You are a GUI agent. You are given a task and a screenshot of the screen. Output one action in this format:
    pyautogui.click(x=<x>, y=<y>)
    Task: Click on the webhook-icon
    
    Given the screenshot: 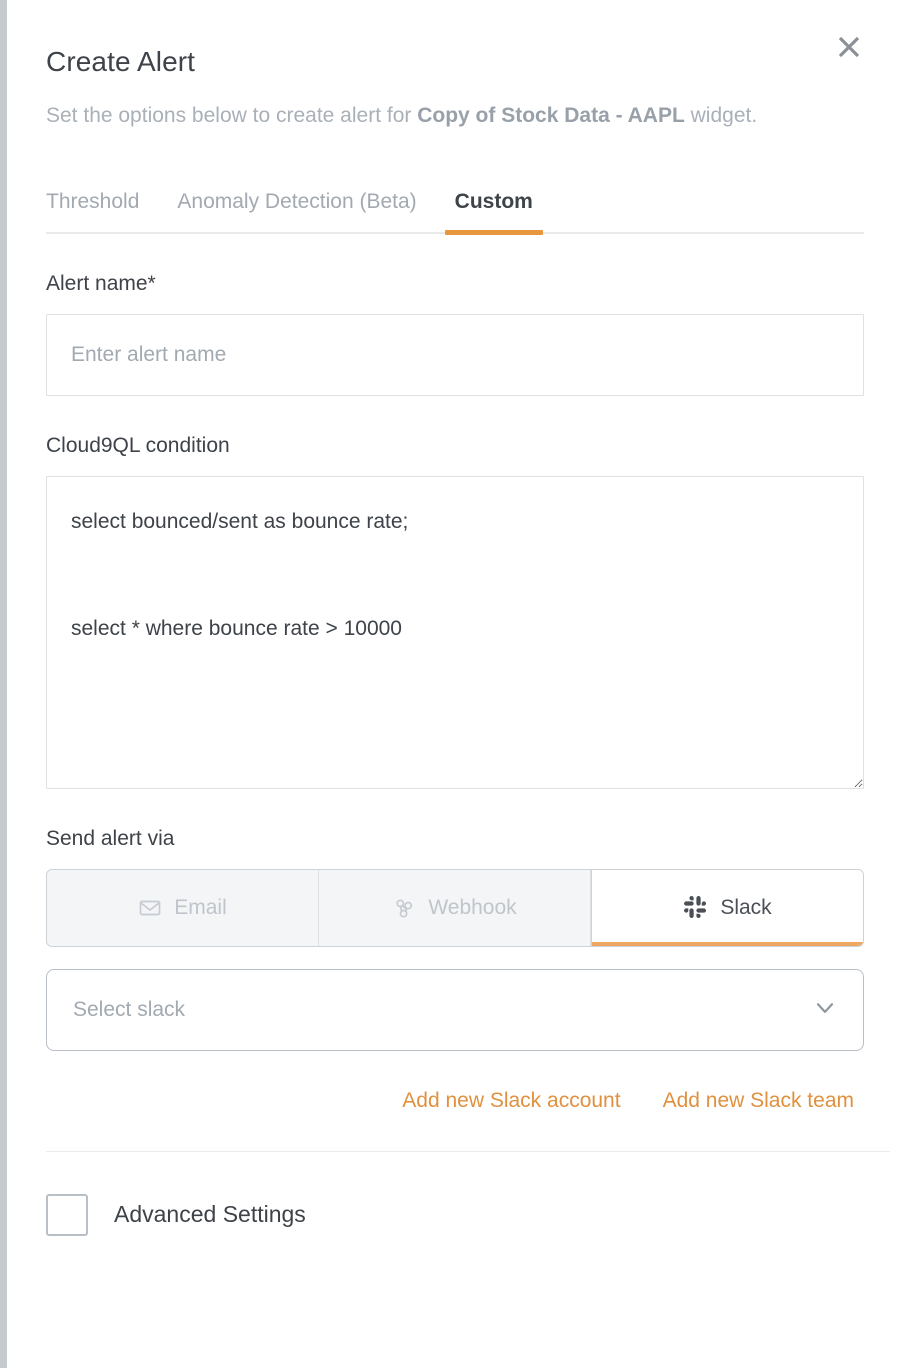 What is the action you would take?
    pyautogui.click(x=404, y=908)
    